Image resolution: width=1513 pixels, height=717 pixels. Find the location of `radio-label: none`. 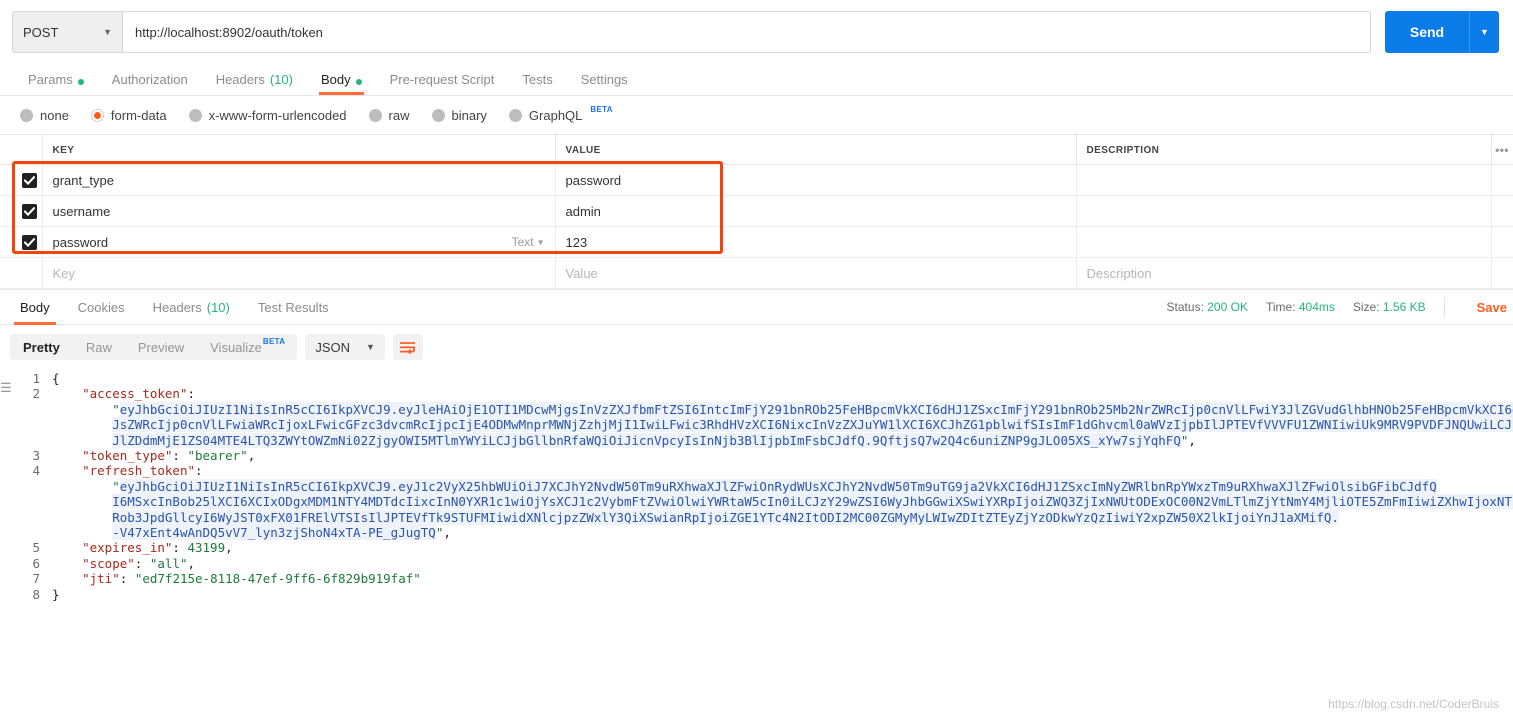

radio-label: none is located at coordinates (54, 115).